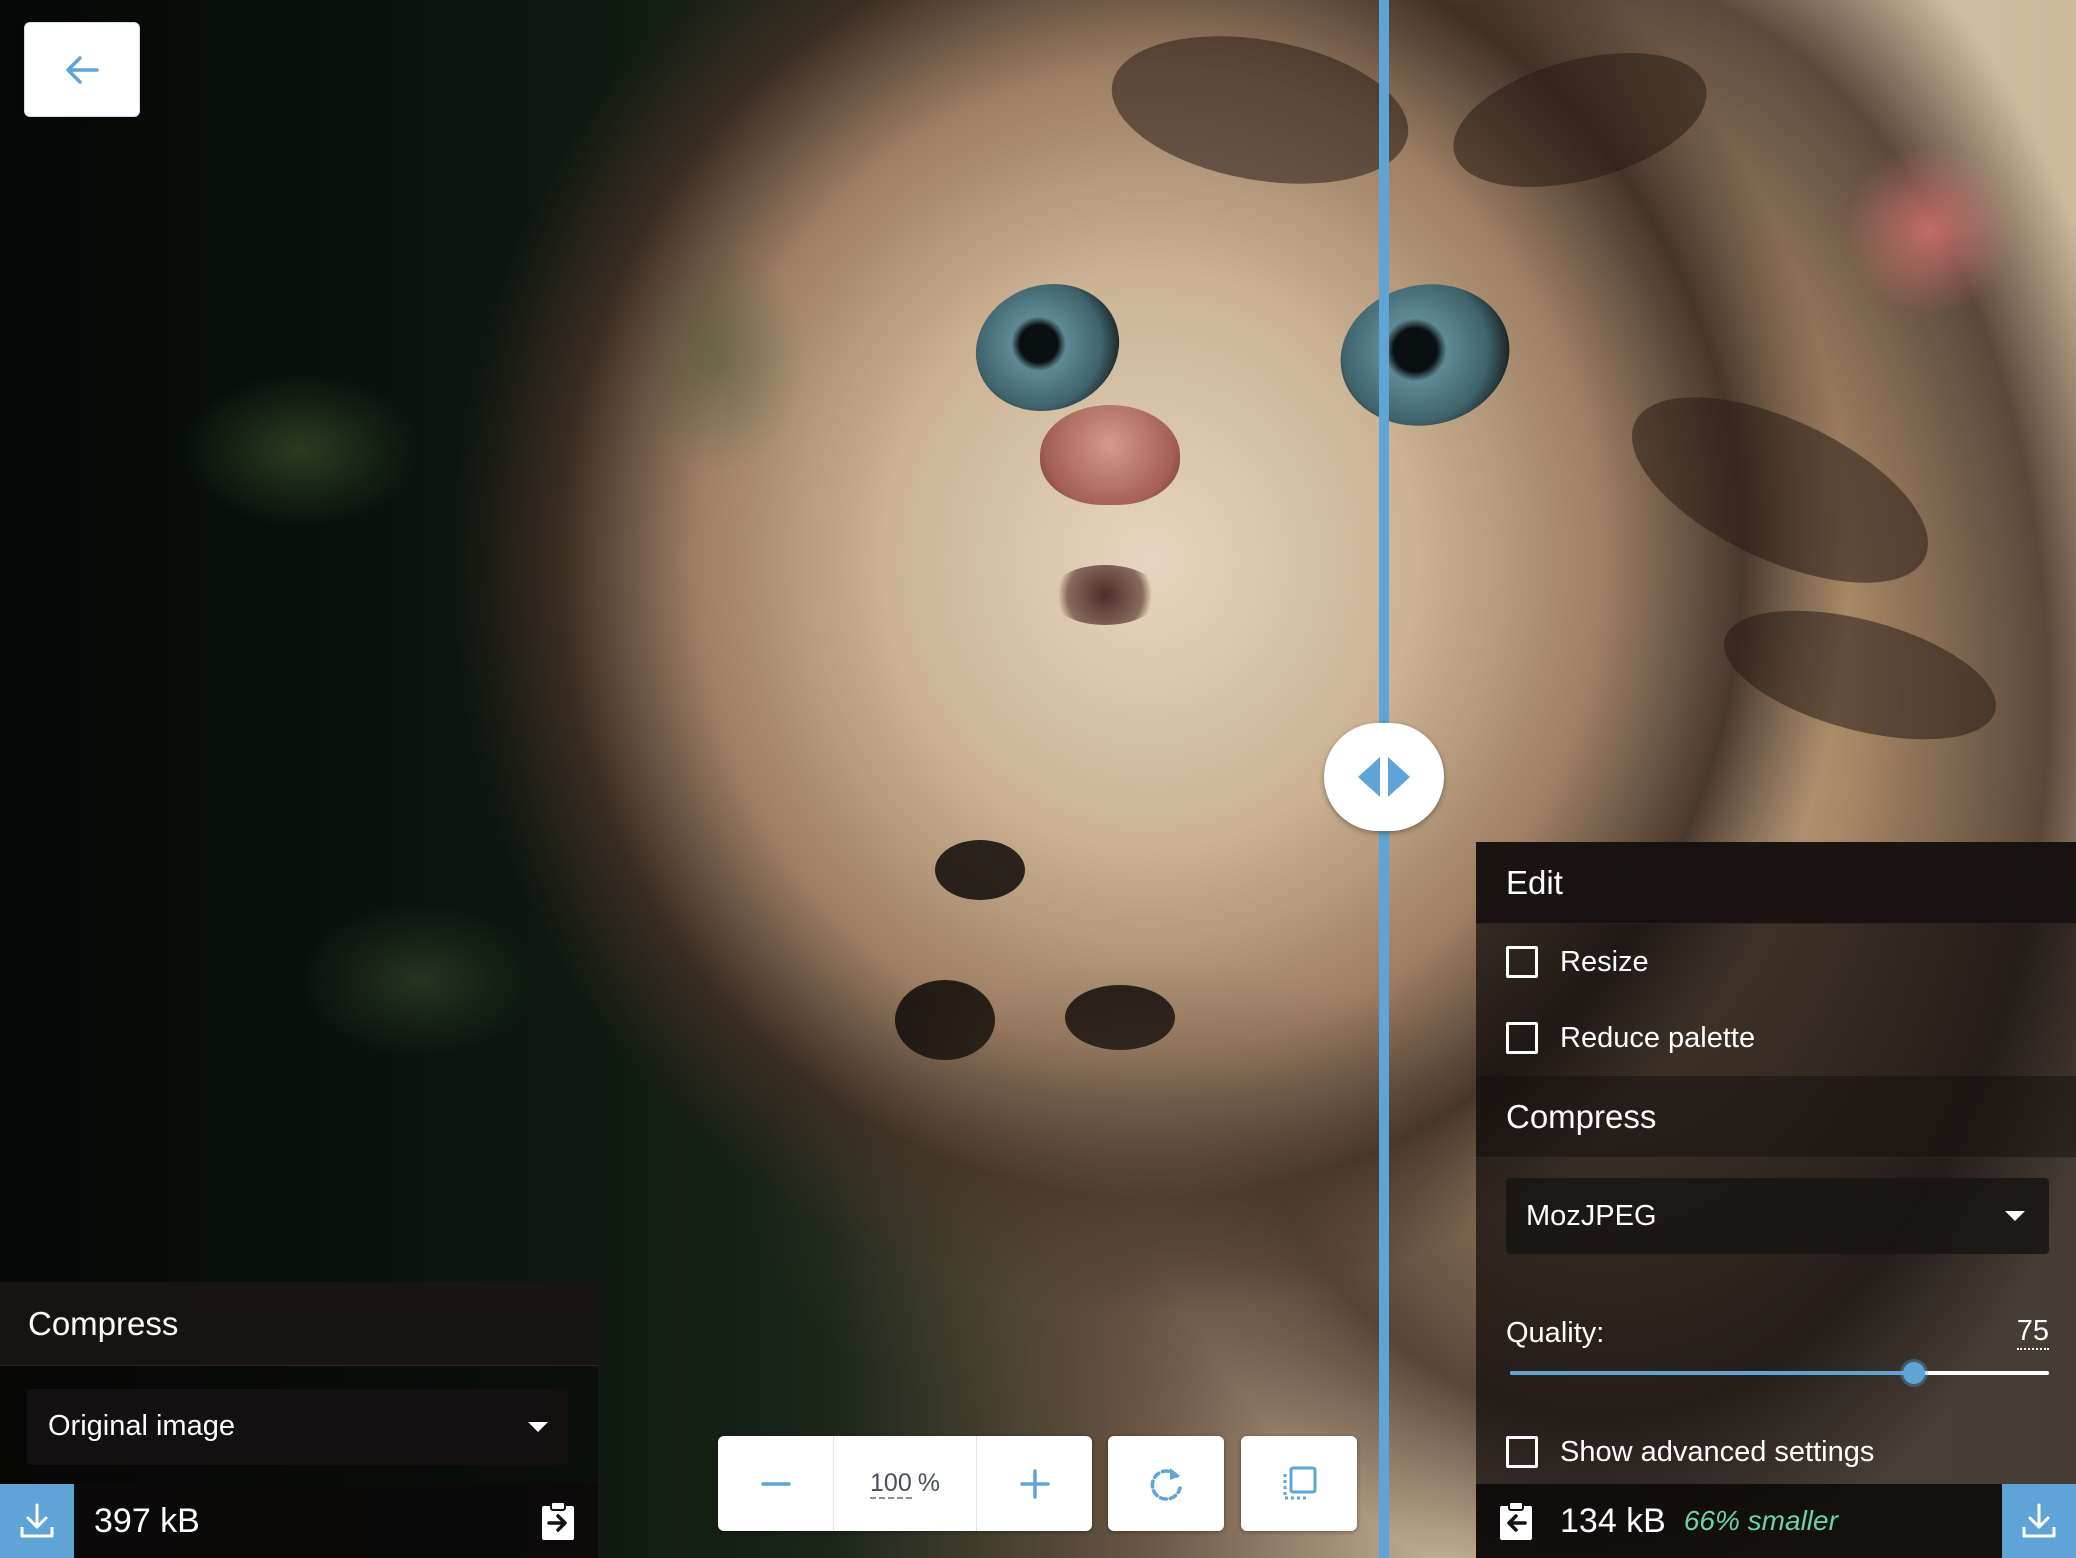 The image size is (2076, 1558). I want to click on left-options-panel: Compress Original image 397 kB, so click(299, 1420).